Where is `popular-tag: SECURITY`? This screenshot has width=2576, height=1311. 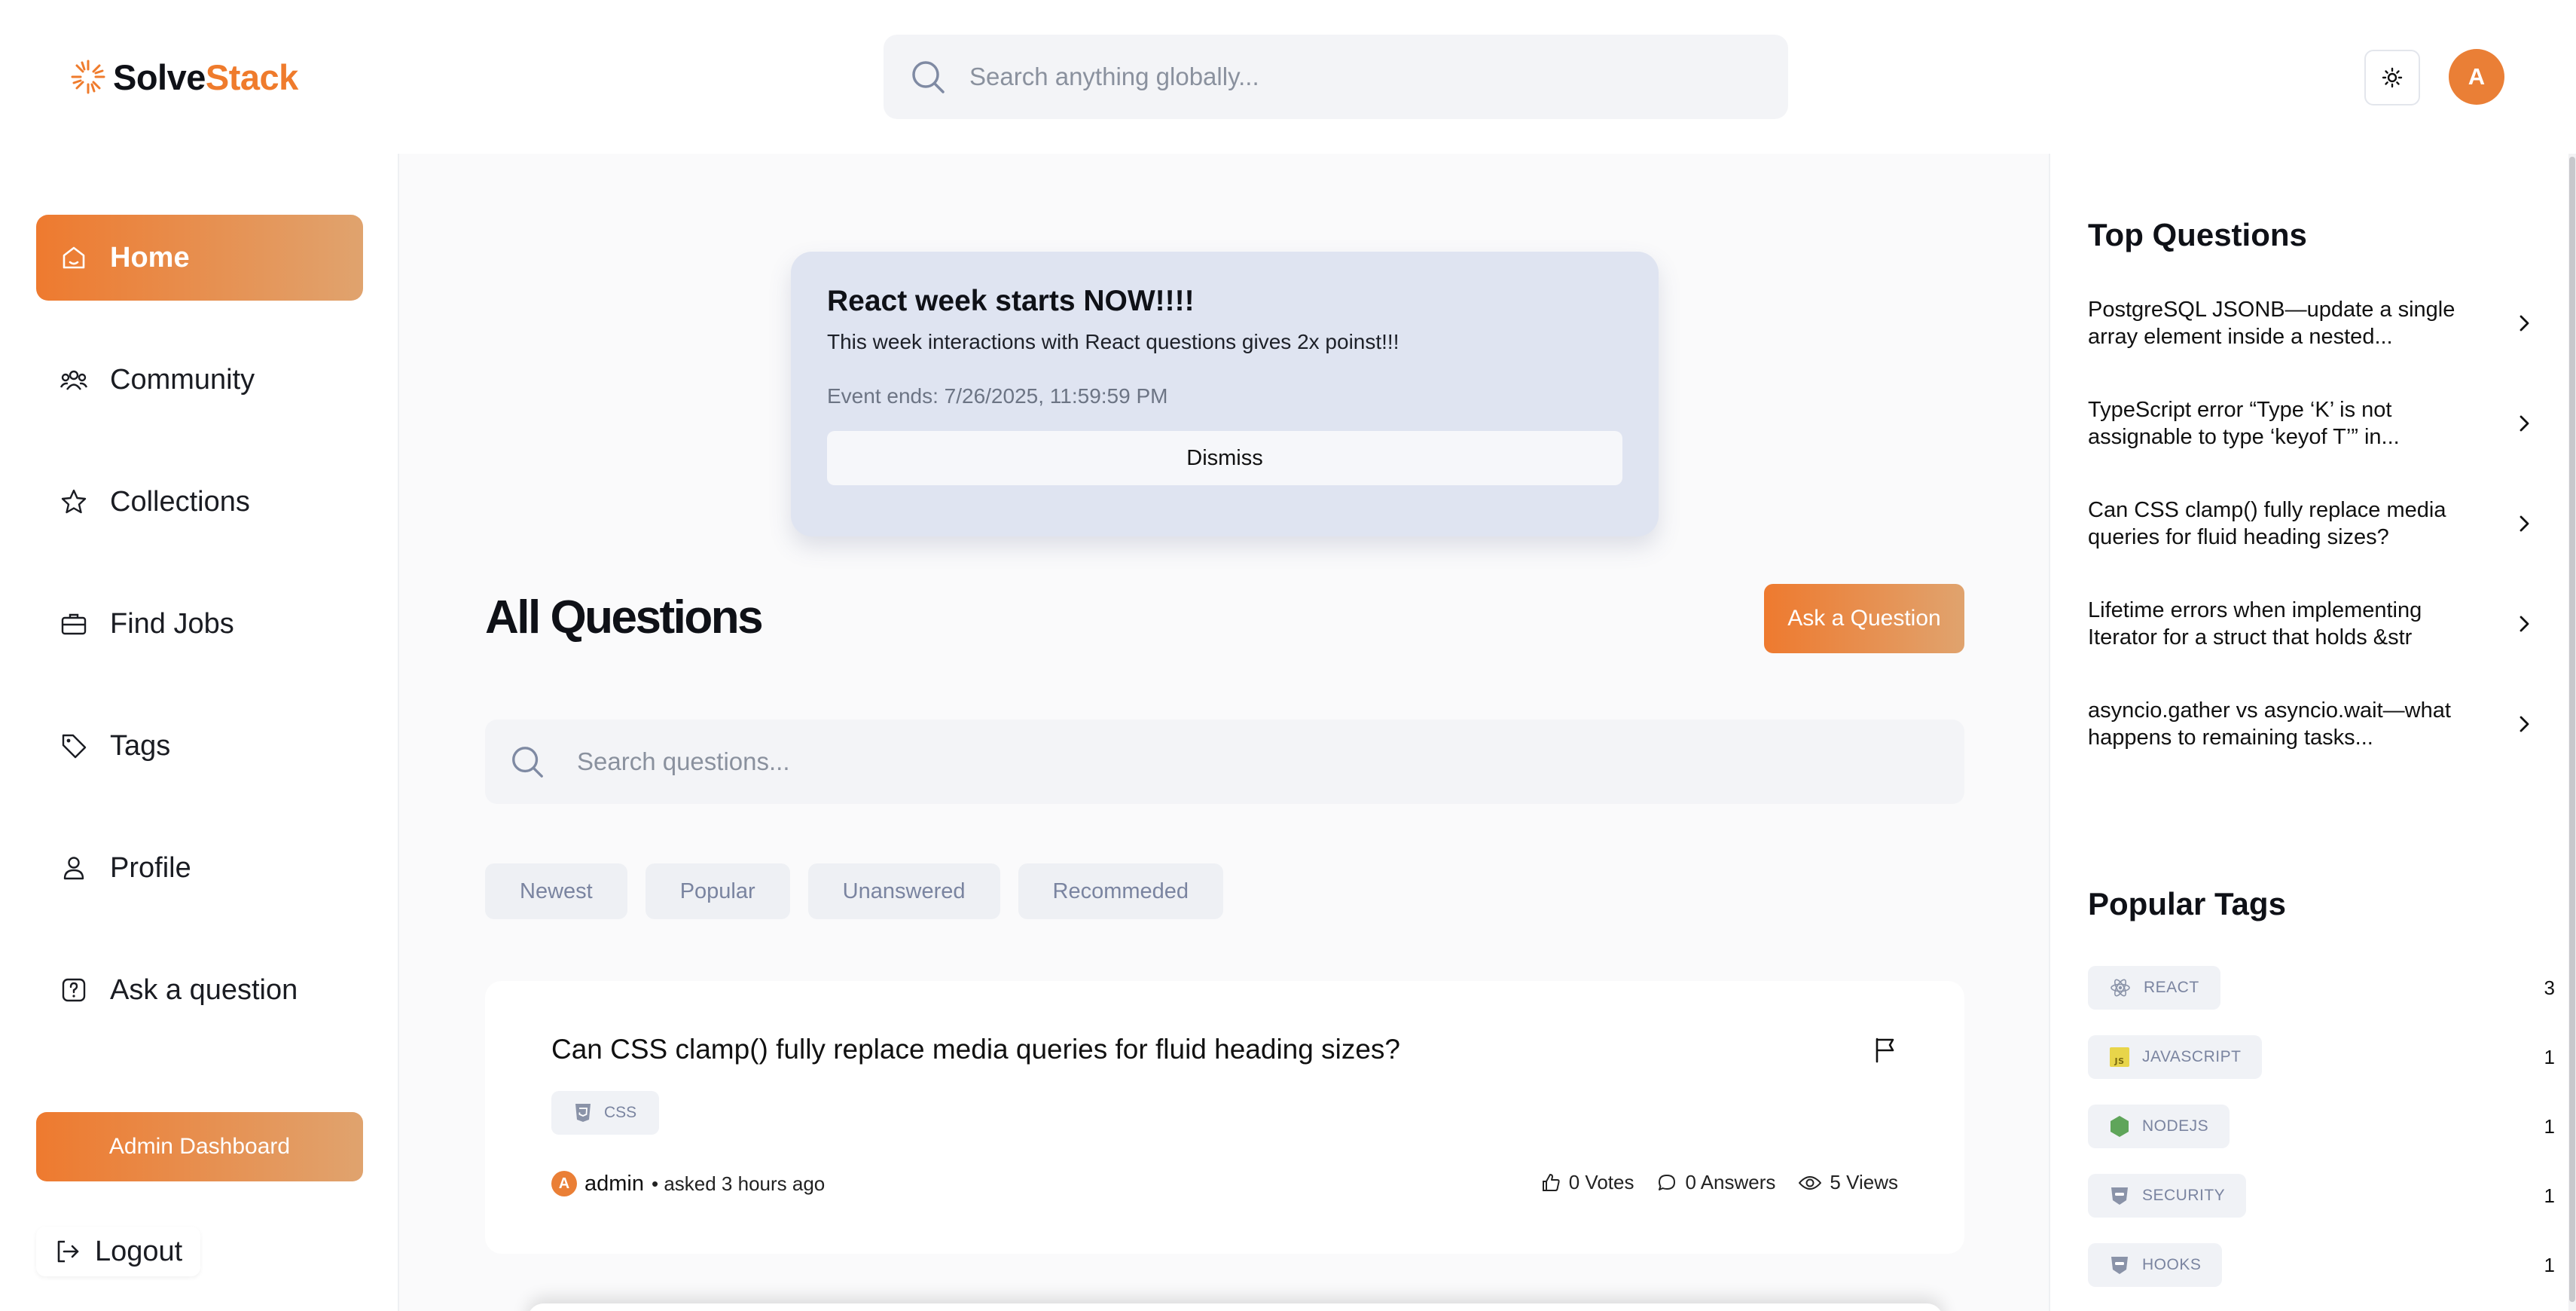 popular-tag: SECURITY is located at coordinates (2167, 1196).